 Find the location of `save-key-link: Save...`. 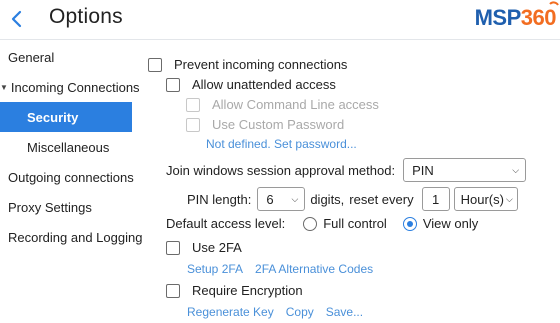

save-key-link: Save... is located at coordinates (344, 312).